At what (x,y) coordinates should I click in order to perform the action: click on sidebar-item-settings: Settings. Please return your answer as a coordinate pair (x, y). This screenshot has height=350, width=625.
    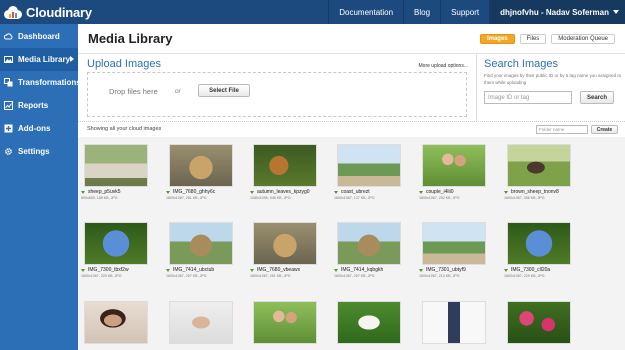
    Looking at the image, I should click on (39, 151).